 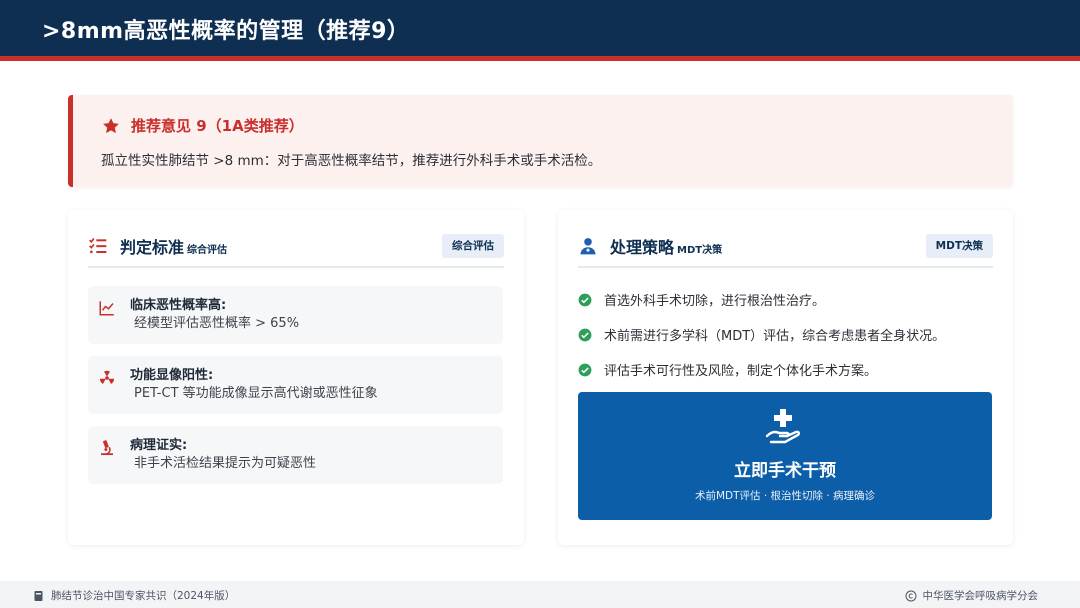 What do you see at coordinates (207, 250) in the screenshot?
I see `criteria-subtitle: 综合评估` at bounding box center [207, 250].